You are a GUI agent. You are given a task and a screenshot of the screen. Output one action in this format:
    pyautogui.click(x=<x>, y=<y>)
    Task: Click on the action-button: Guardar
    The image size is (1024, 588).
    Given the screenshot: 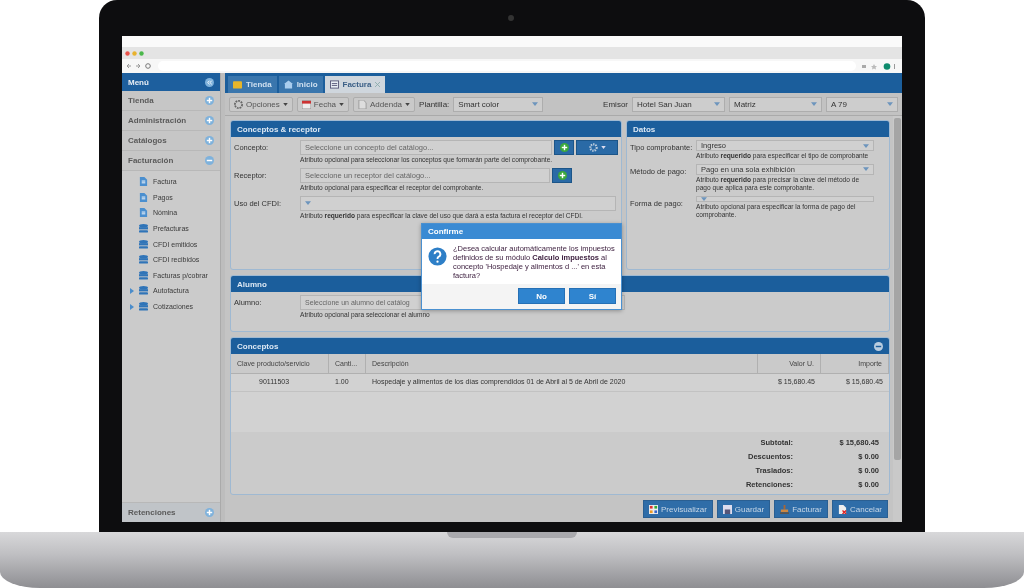 What is the action you would take?
    pyautogui.click(x=743, y=509)
    